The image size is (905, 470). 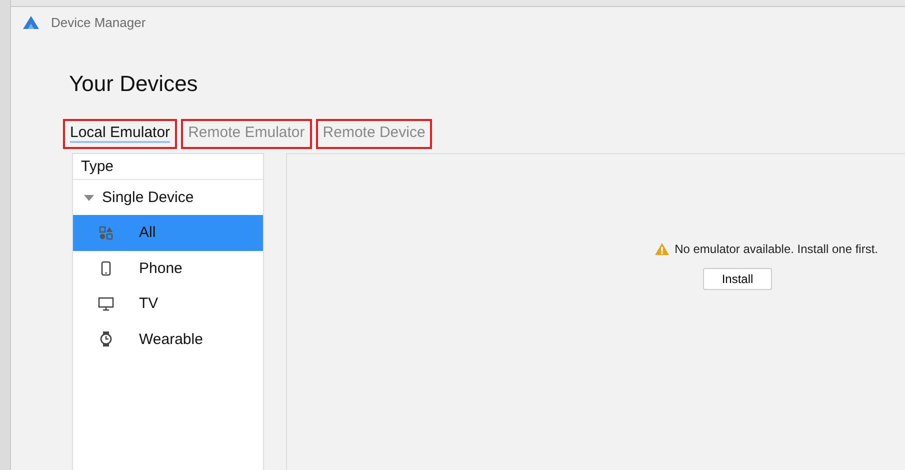 What do you see at coordinates (106, 233) in the screenshot?
I see `grid-icon` at bounding box center [106, 233].